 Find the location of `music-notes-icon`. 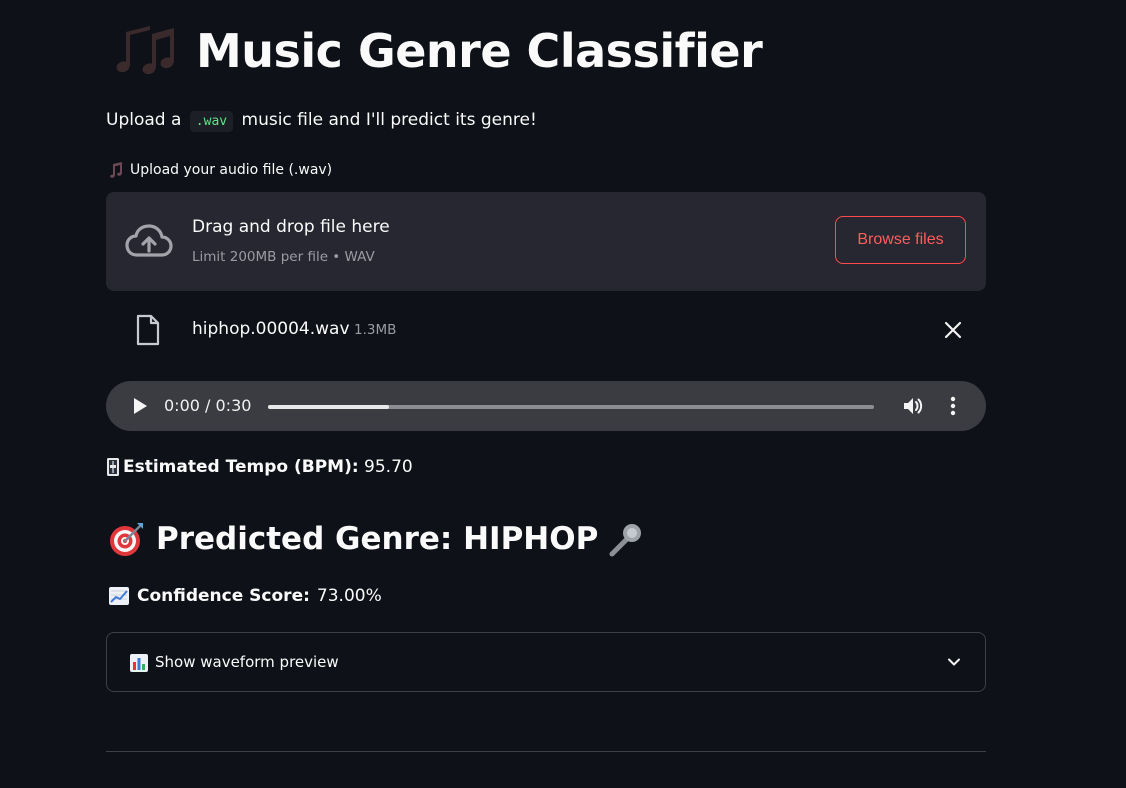

music-notes-icon is located at coordinates (145, 50).